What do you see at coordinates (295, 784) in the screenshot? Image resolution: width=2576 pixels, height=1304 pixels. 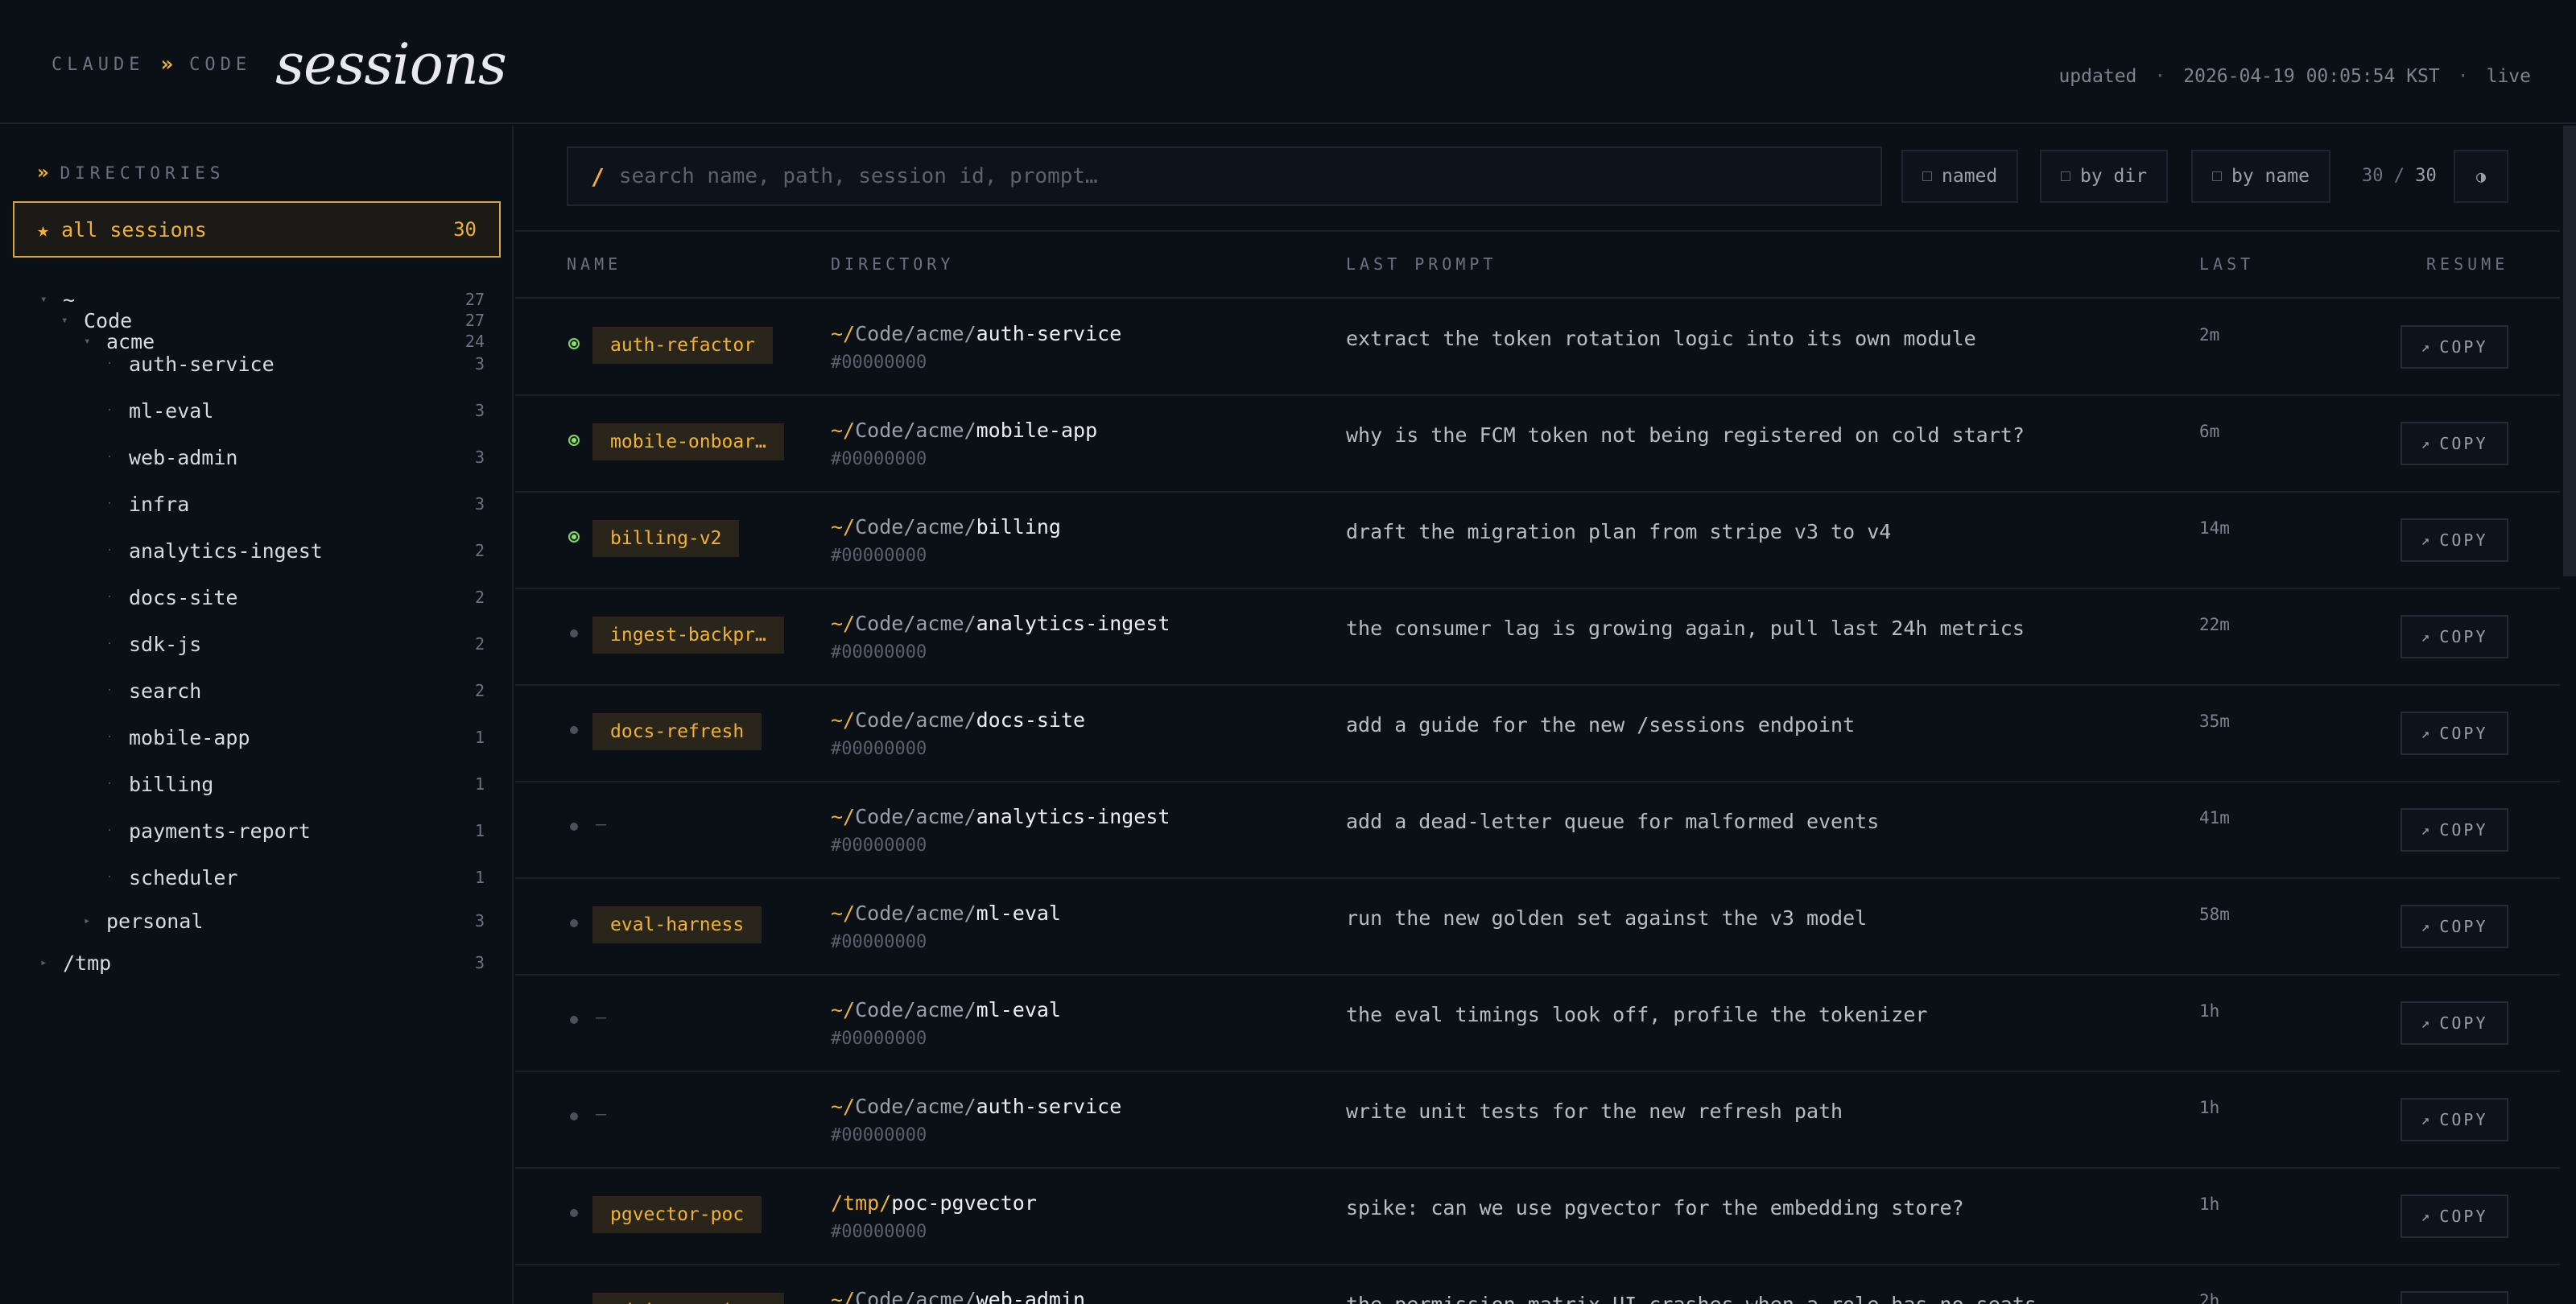 I see `tree-item: · billing 1` at bounding box center [295, 784].